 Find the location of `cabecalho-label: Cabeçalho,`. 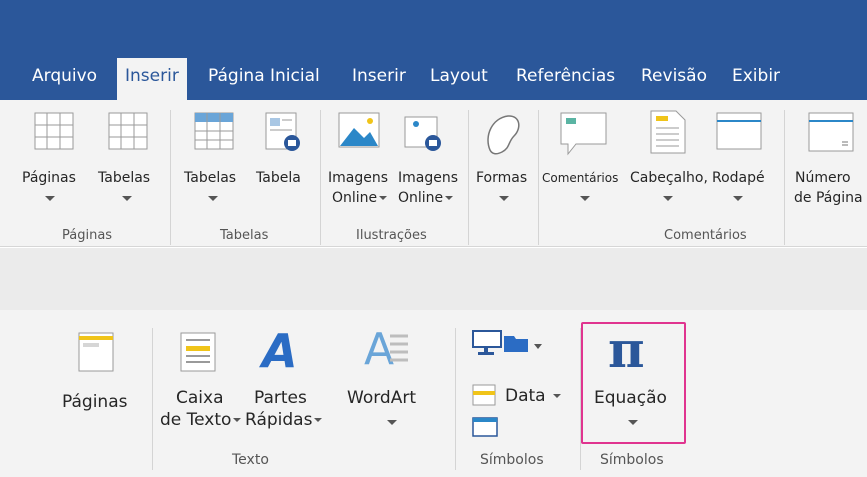

cabecalho-label: Cabeçalho, is located at coordinates (669, 178).